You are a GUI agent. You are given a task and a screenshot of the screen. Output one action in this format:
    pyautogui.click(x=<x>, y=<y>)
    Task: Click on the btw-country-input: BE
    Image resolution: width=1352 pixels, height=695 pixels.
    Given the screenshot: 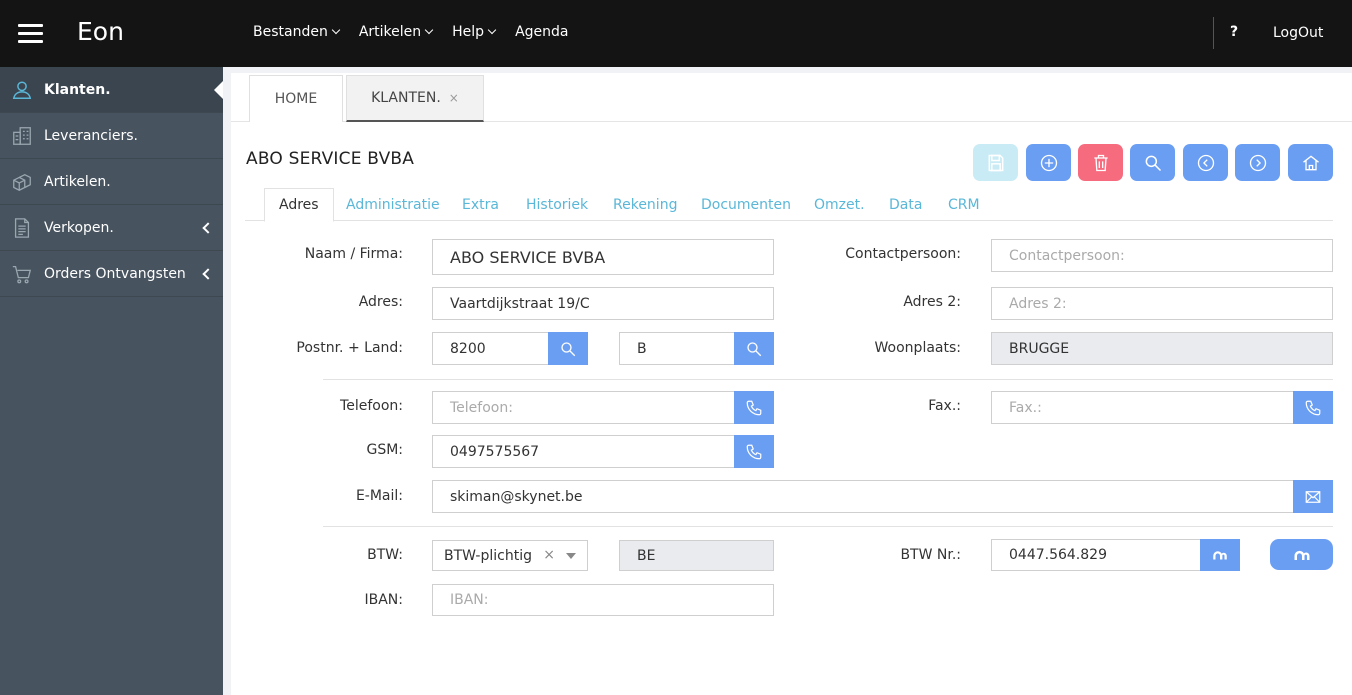 What is the action you would take?
    pyautogui.click(x=696, y=555)
    